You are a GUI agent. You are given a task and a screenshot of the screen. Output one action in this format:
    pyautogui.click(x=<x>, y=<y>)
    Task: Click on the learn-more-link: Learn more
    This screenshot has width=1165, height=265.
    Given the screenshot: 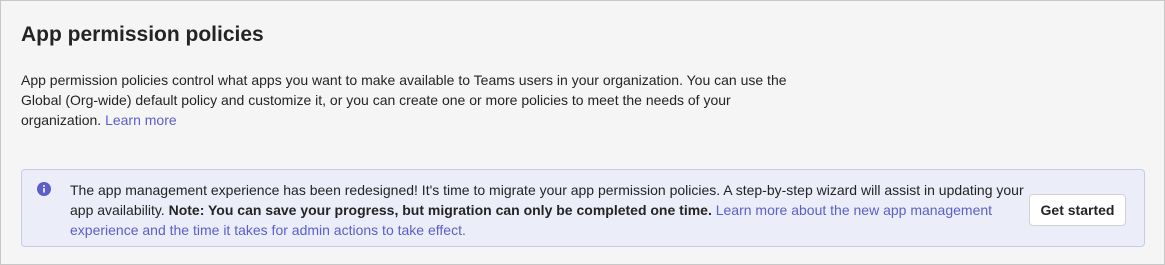 What is the action you would take?
    pyautogui.click(x=141, y=120)
    